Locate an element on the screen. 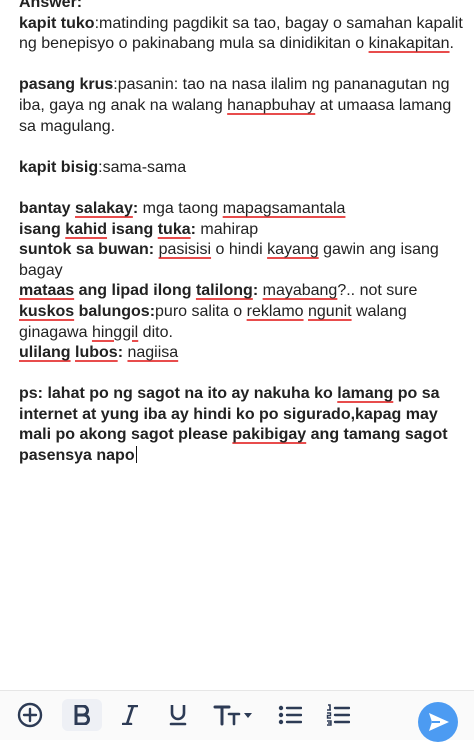  misspelled-word: kuskos is located at coordinates (46, 311).